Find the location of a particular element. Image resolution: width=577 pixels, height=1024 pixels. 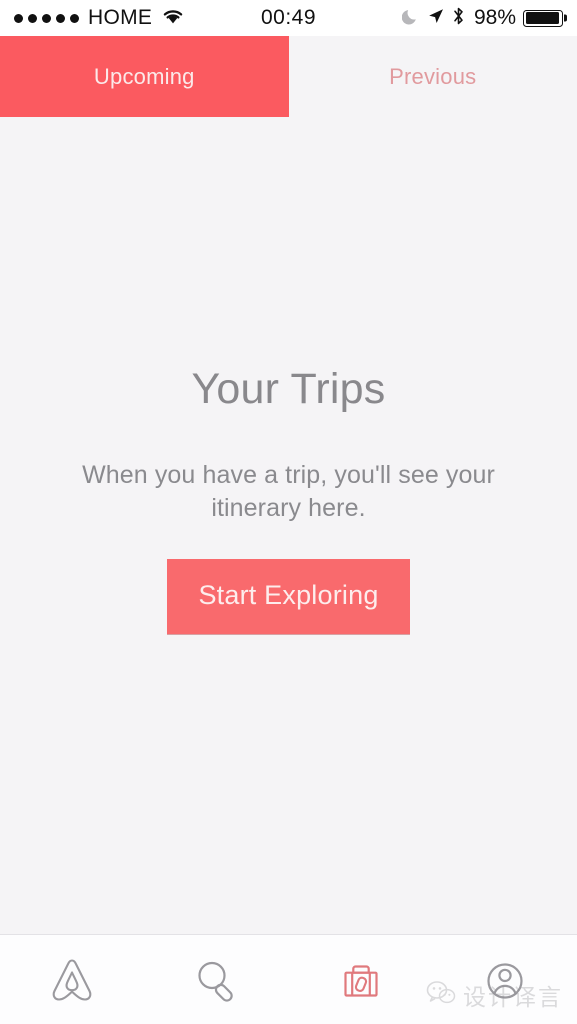

location-arrow-icon is located at coordinates (436, 18).